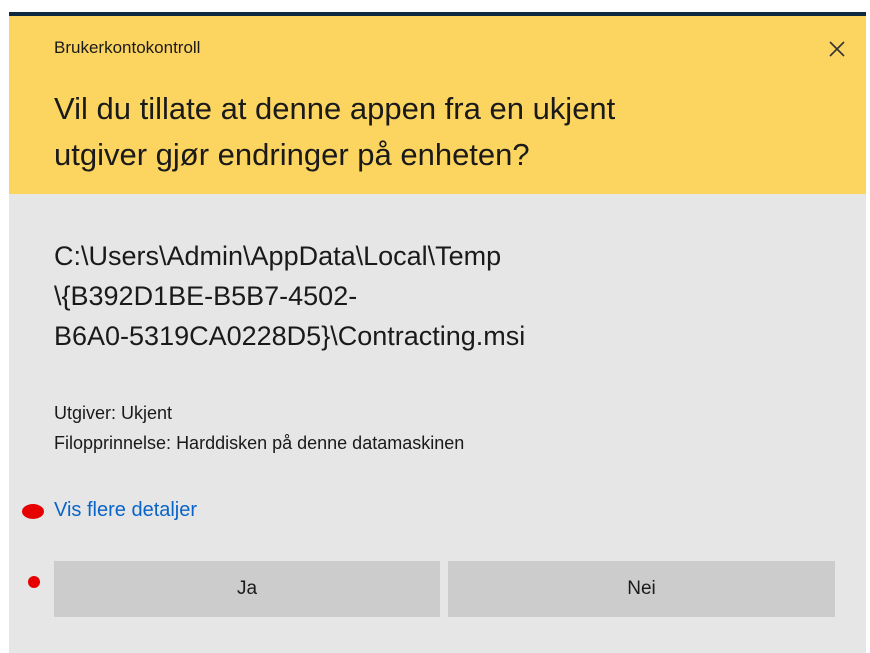 This screenshot has height=653, width=870. Describe the element at coordinates (292, 154) in the screenshot. I see `question-line: utgiver gjør endringer på enheten?` at that location.